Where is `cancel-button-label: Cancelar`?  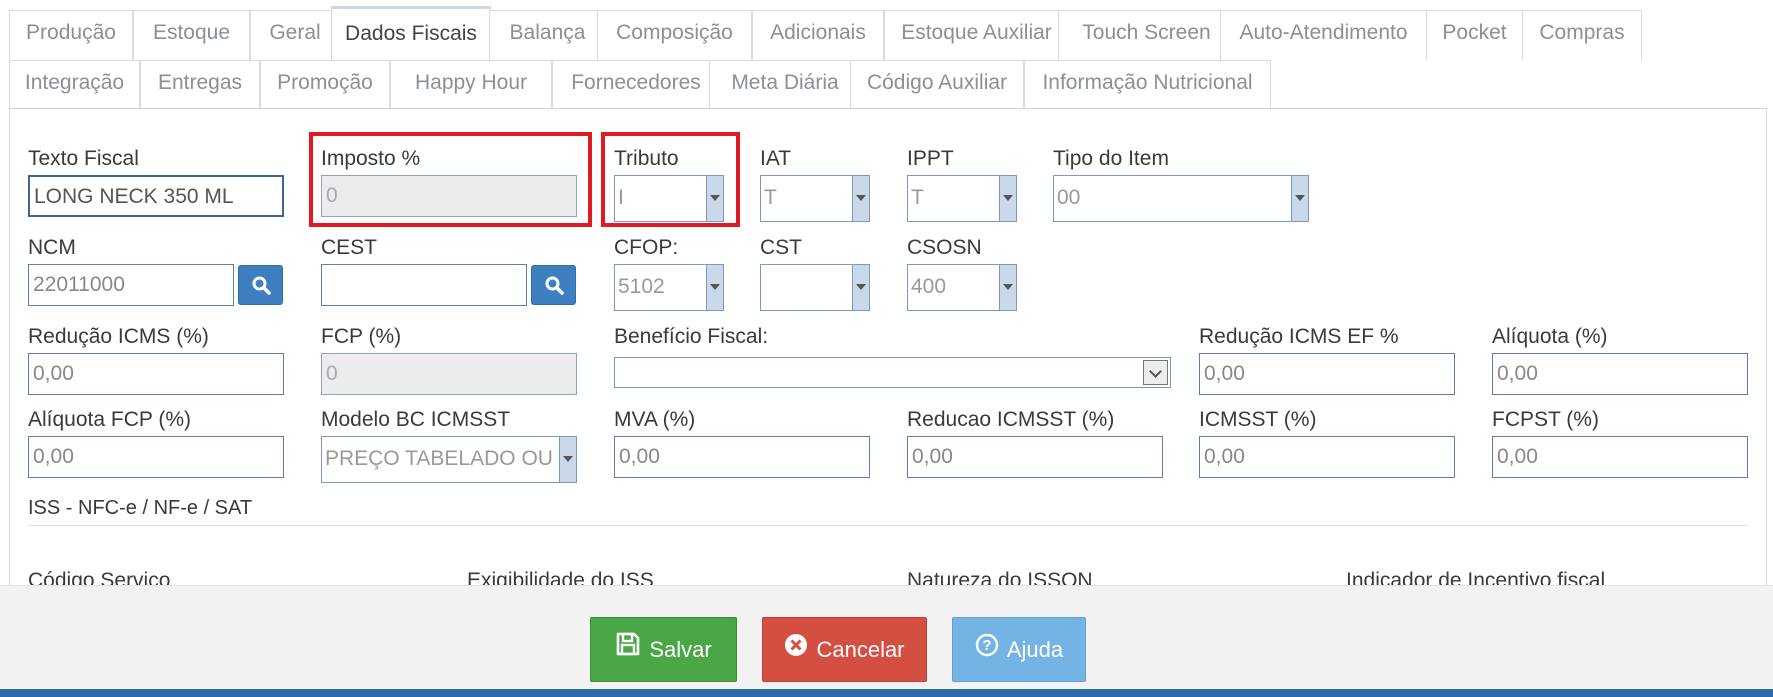 cancel-button-label: Cancelar is located at coordinates (860, 649).